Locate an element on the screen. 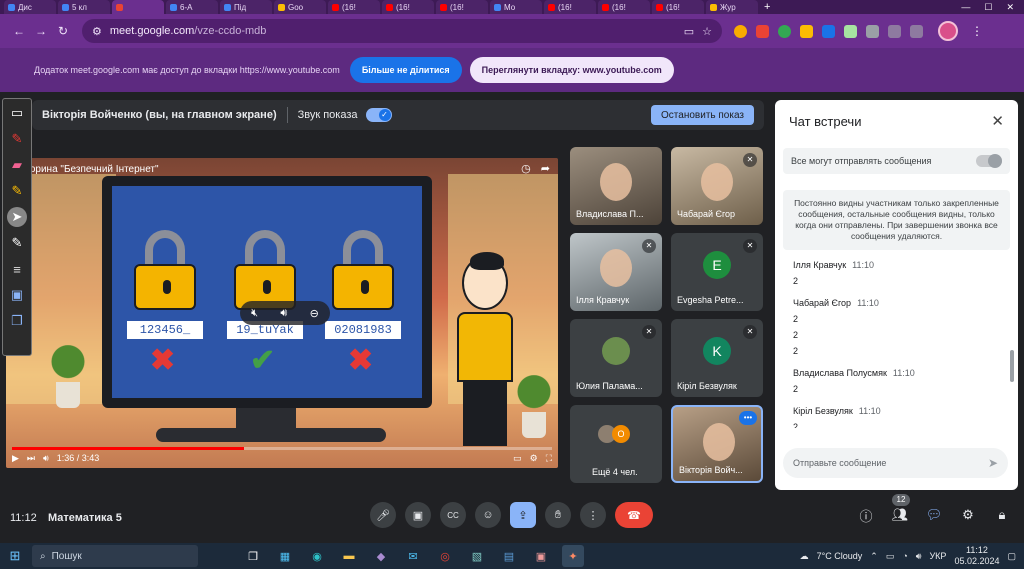 Image resolution: width=1024 pixels, height=569 pixels. chat-input: Отправьте сообщение ➤ is located at coordinates (895, 463).